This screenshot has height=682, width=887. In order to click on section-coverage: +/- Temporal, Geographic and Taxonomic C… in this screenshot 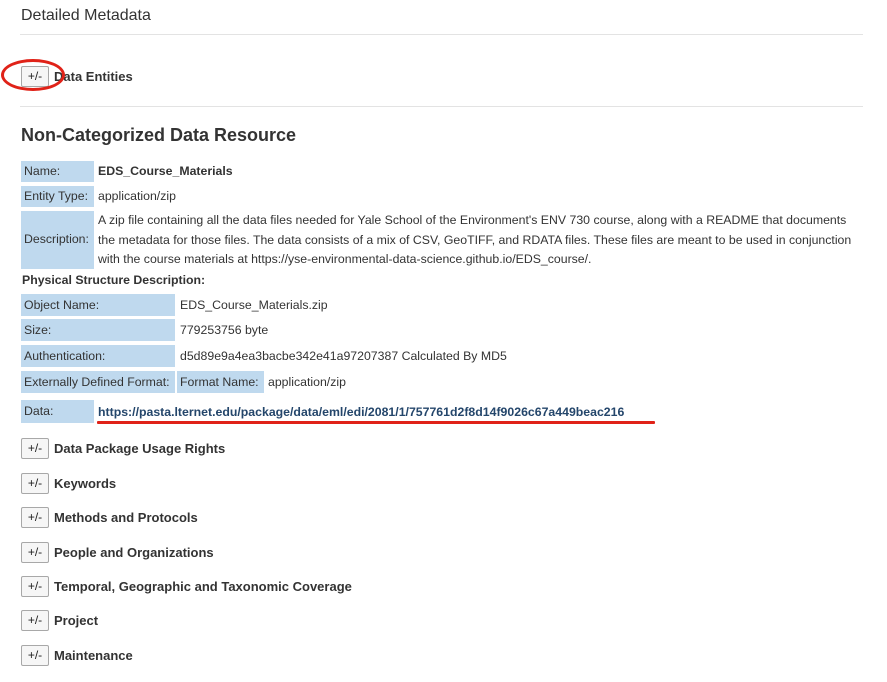, I will do `click(186, 586)`.